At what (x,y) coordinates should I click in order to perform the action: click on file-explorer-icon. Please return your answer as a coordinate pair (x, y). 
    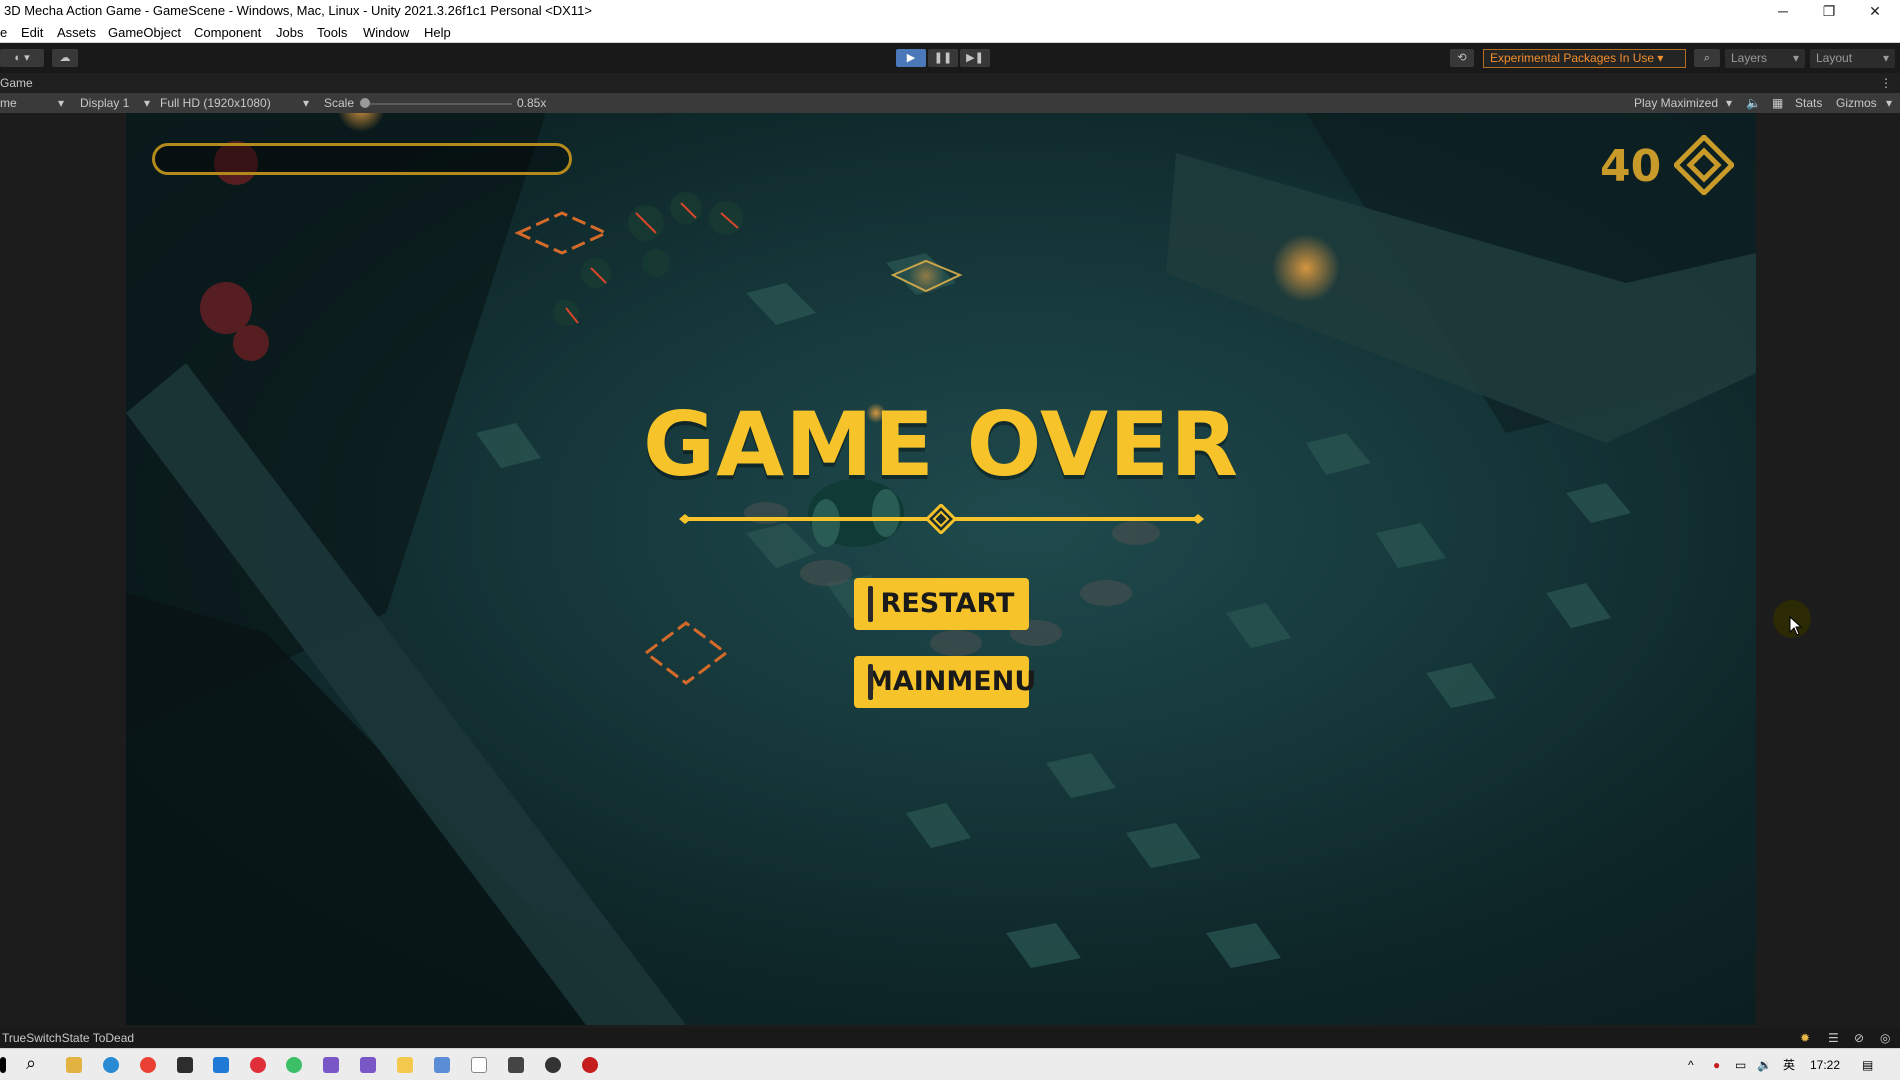
    Looking at the image, I should click on (74, 1065).